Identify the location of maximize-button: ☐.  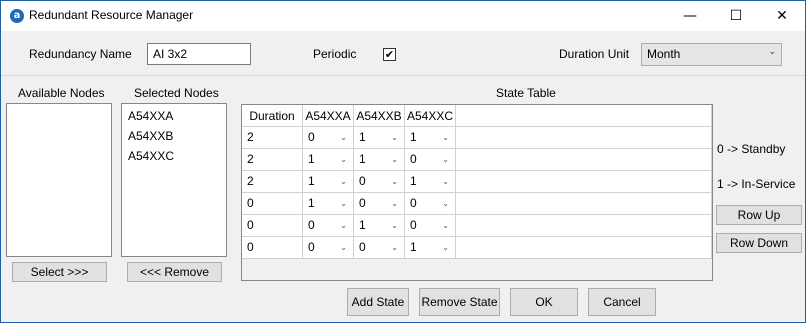
(736, 16).